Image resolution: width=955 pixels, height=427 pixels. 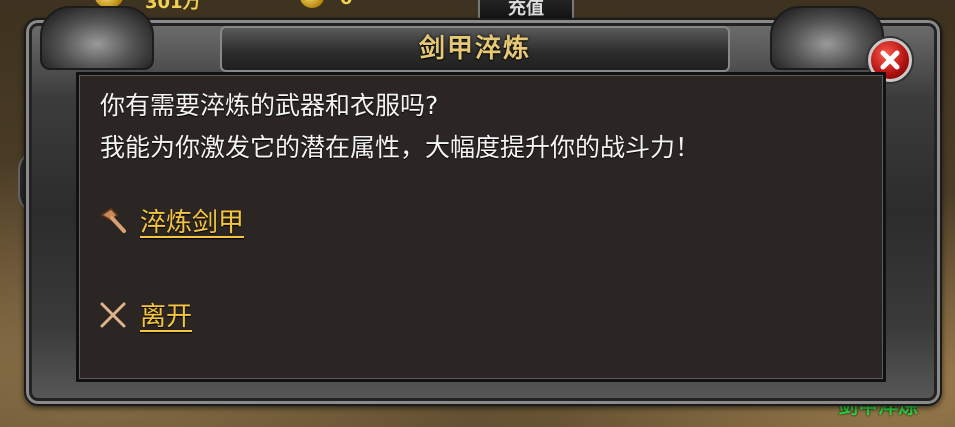 I want to click on option-leave: 离开, so click(x=145, y=314).